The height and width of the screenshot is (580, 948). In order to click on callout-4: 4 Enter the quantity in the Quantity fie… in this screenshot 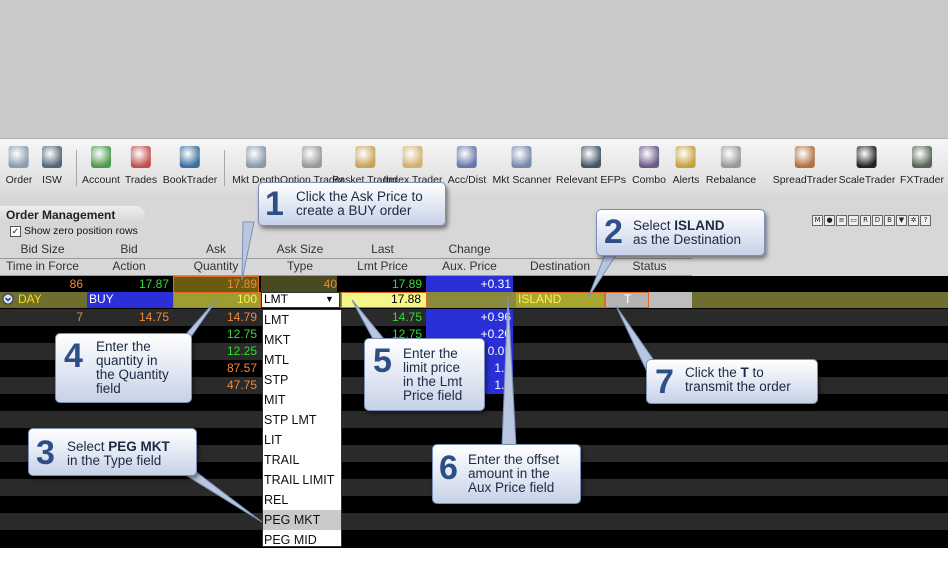, I will do `click(123, 368)`.